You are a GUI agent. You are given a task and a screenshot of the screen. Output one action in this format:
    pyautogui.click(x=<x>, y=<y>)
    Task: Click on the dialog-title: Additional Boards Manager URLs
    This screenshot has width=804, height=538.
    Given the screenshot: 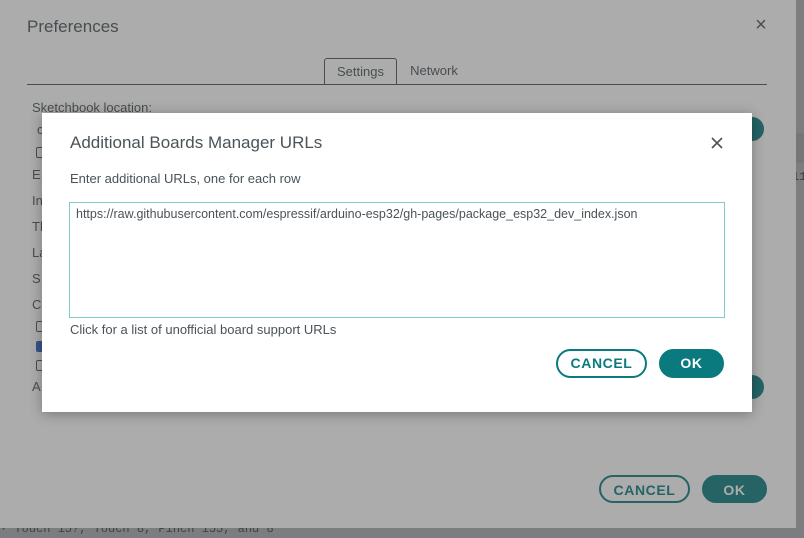 What is the action you would take?
    pyautogui.click(x=196, y=142)
    